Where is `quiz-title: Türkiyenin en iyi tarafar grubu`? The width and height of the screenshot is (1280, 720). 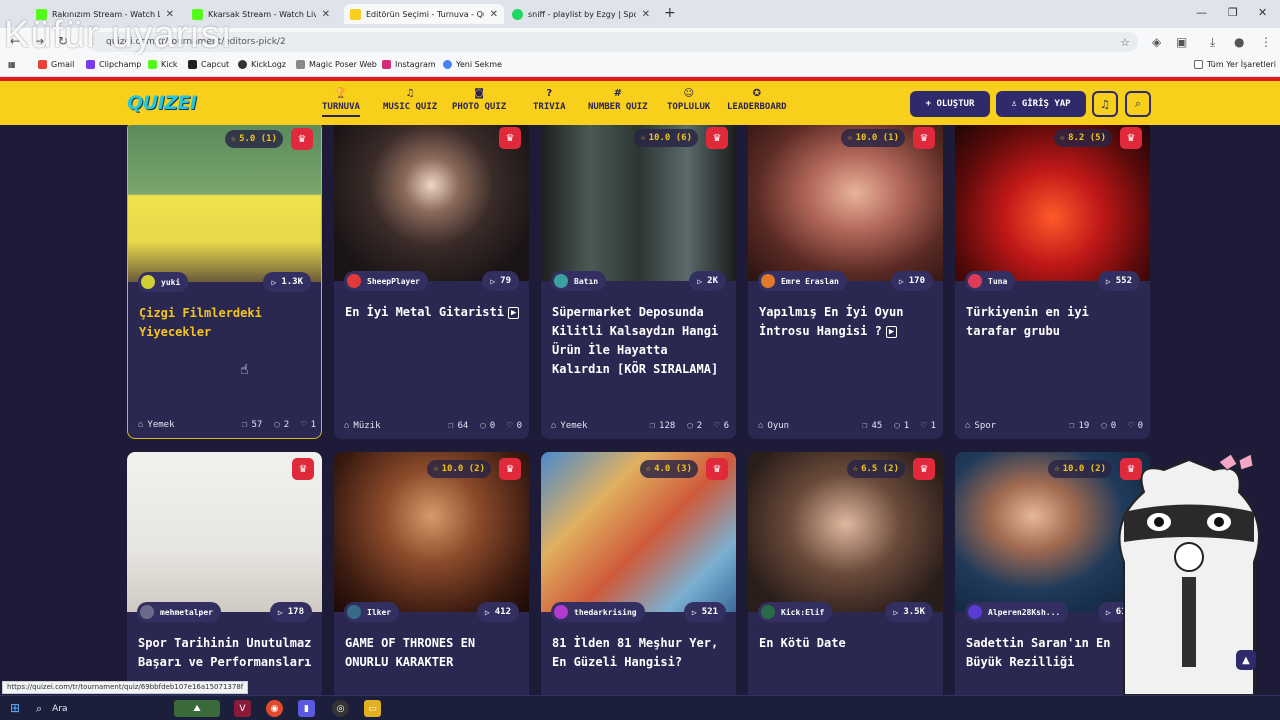
quiz-title: Türkiyenin en iyi tarafar grubu is located at coordinates (1053, 322).